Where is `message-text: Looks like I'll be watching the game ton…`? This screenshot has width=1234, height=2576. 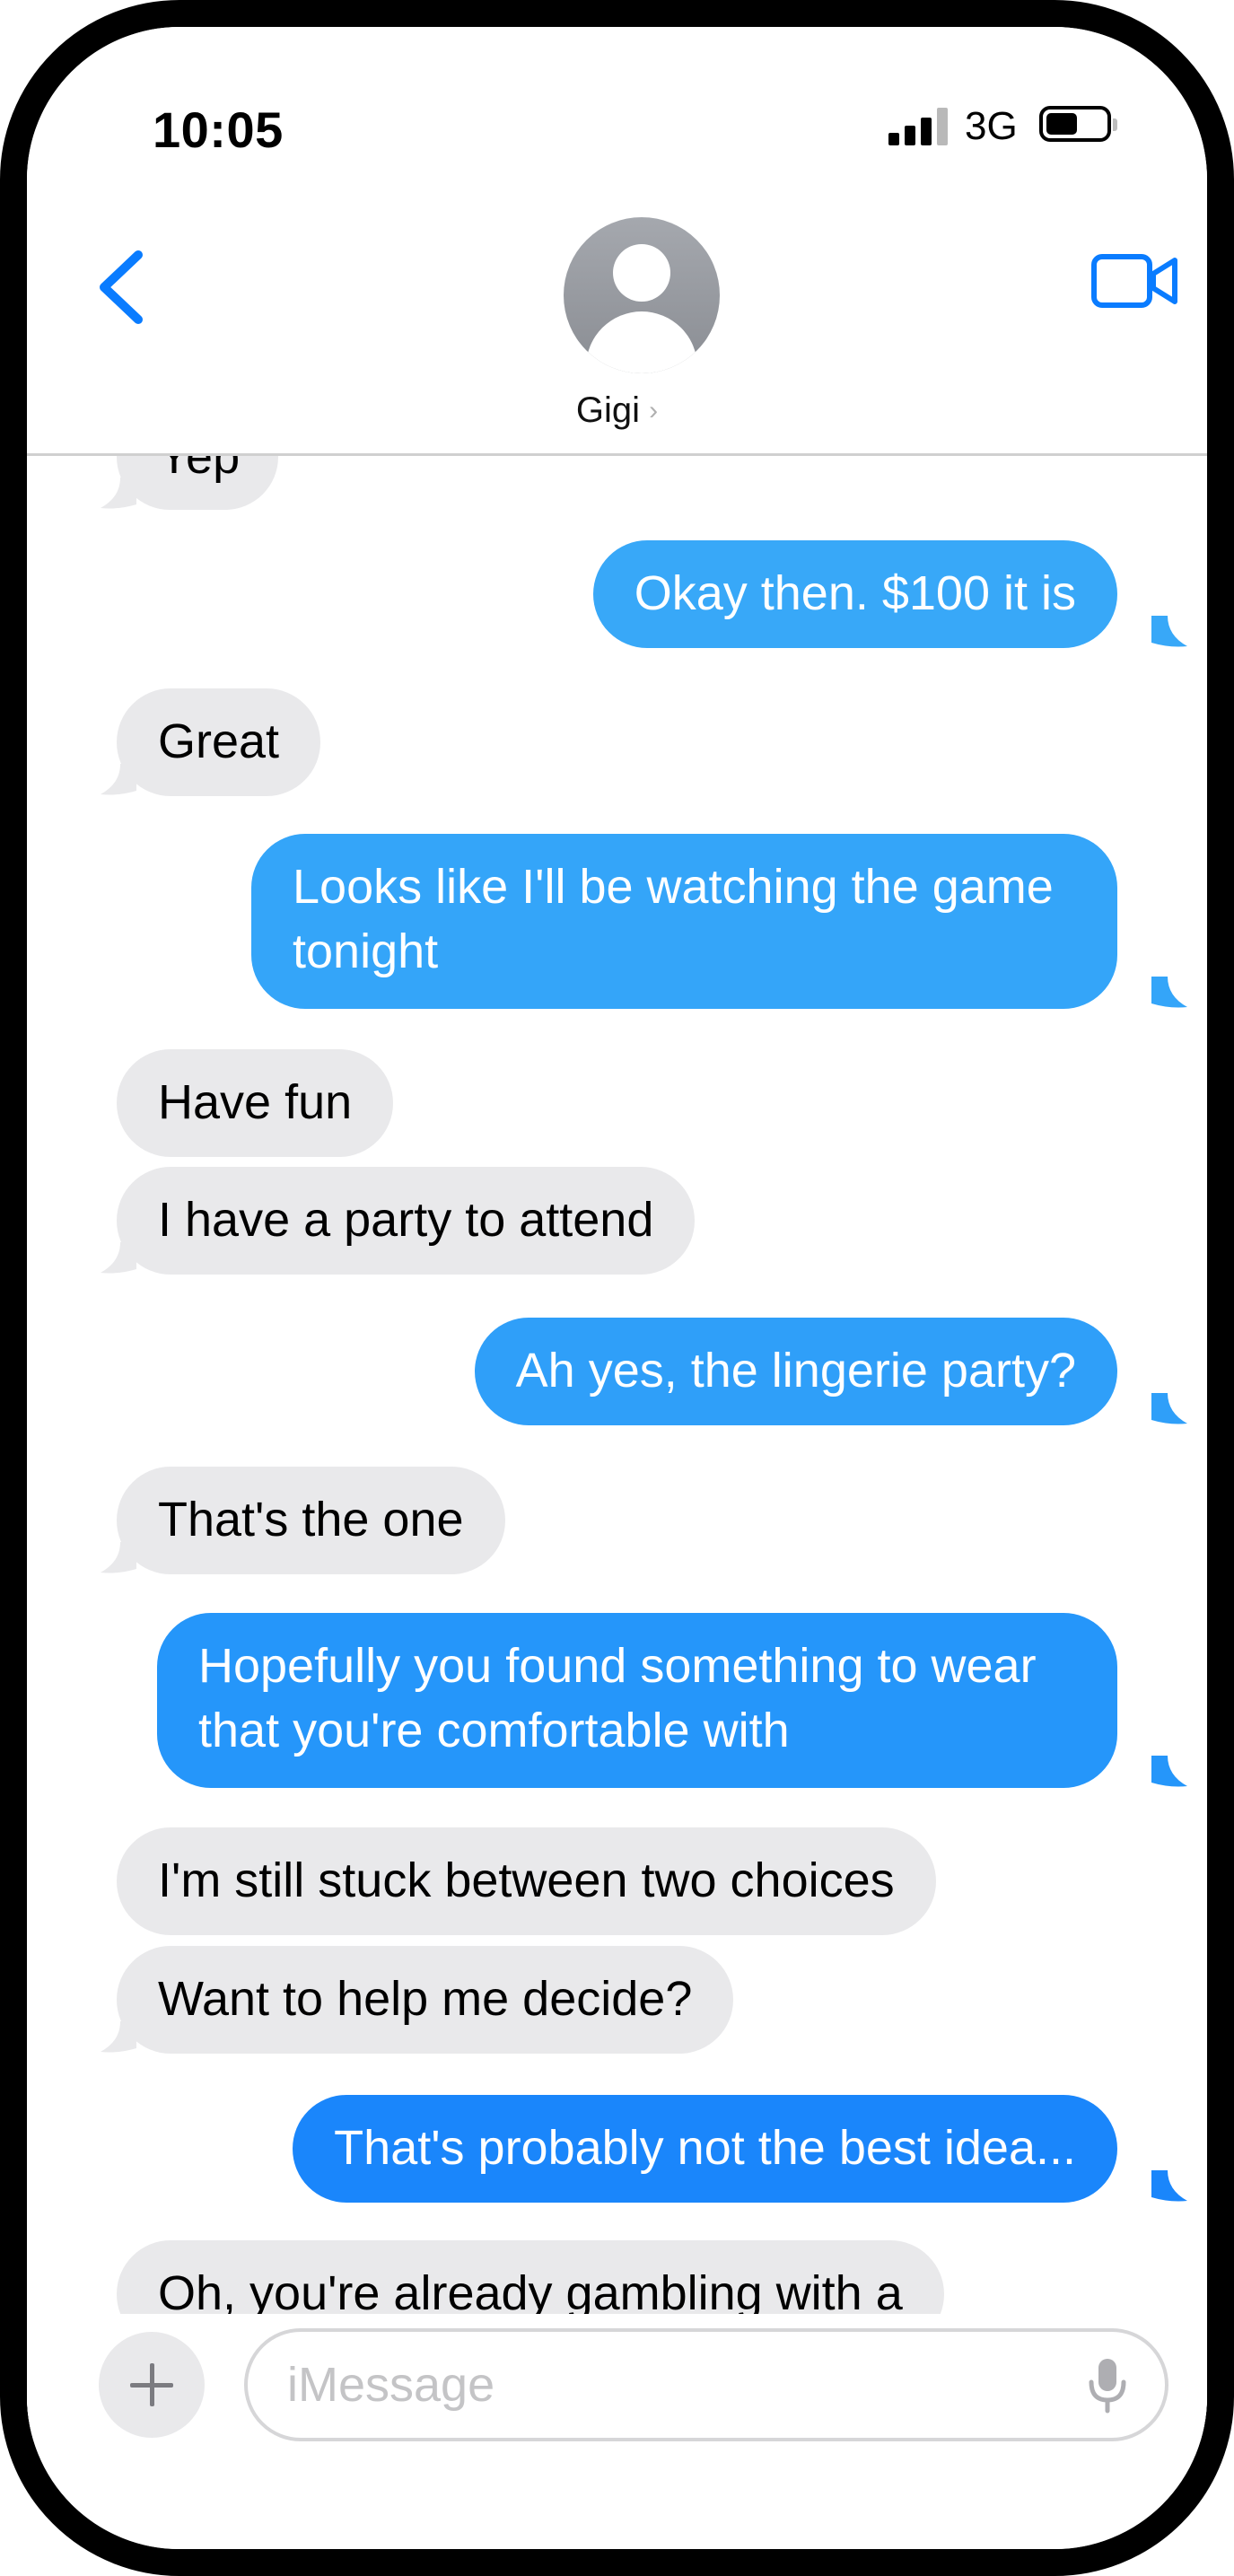
message-text: Looks like I'll be watching the game ton… is located at coordinates (674, 919).